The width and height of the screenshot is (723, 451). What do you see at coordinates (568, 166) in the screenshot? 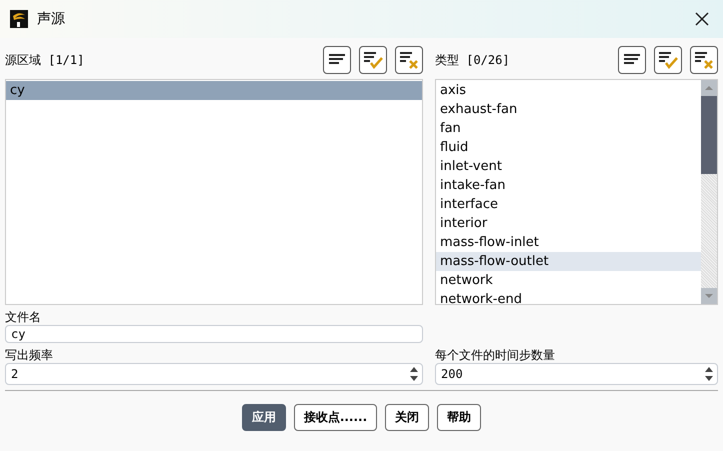
I see `list-item: inlet-vent` at bounding box center [568, 166].